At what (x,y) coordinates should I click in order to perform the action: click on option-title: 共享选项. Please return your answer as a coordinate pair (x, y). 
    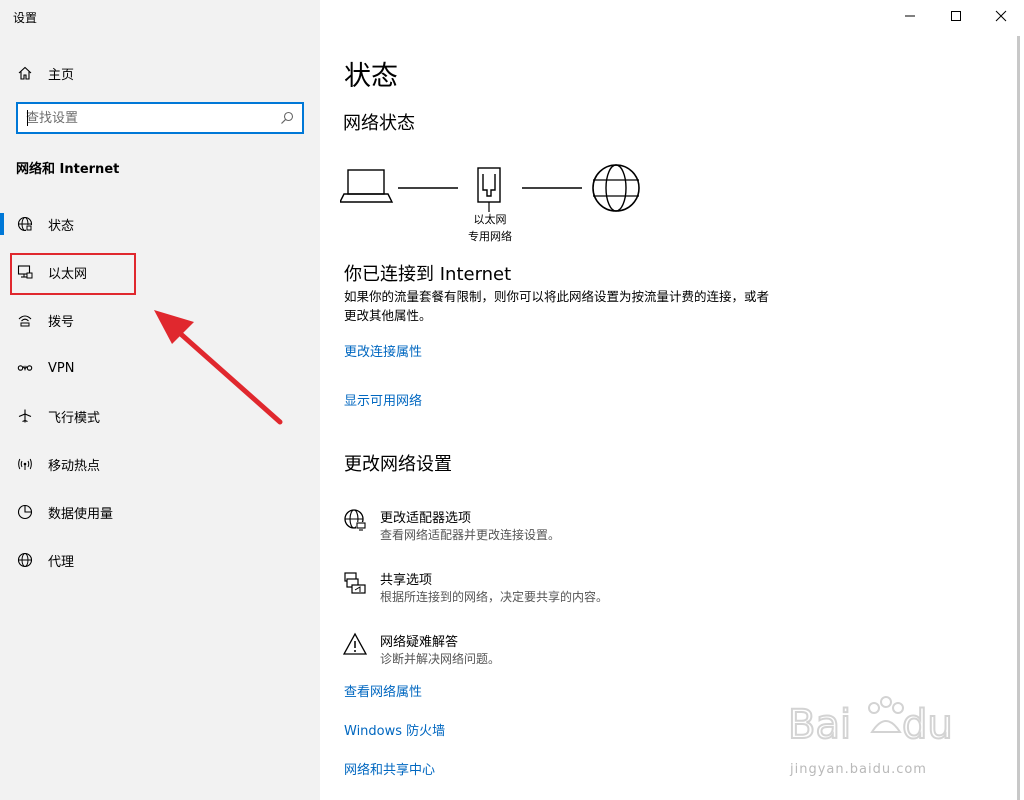
    Looking at the image, I should click on (406, 580).